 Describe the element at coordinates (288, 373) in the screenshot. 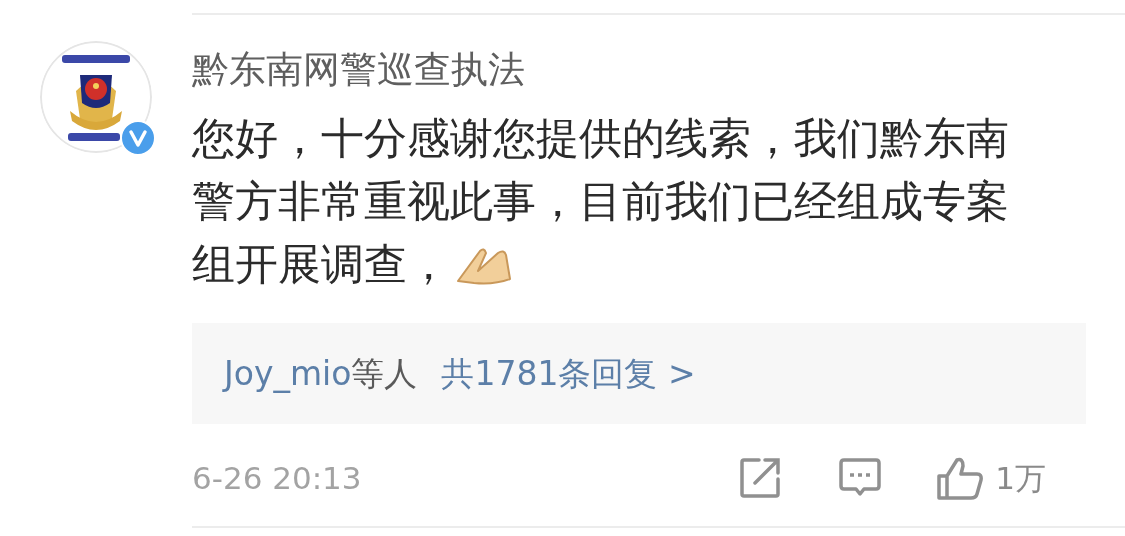

I see `reply-users: Joy_mio` at that location.